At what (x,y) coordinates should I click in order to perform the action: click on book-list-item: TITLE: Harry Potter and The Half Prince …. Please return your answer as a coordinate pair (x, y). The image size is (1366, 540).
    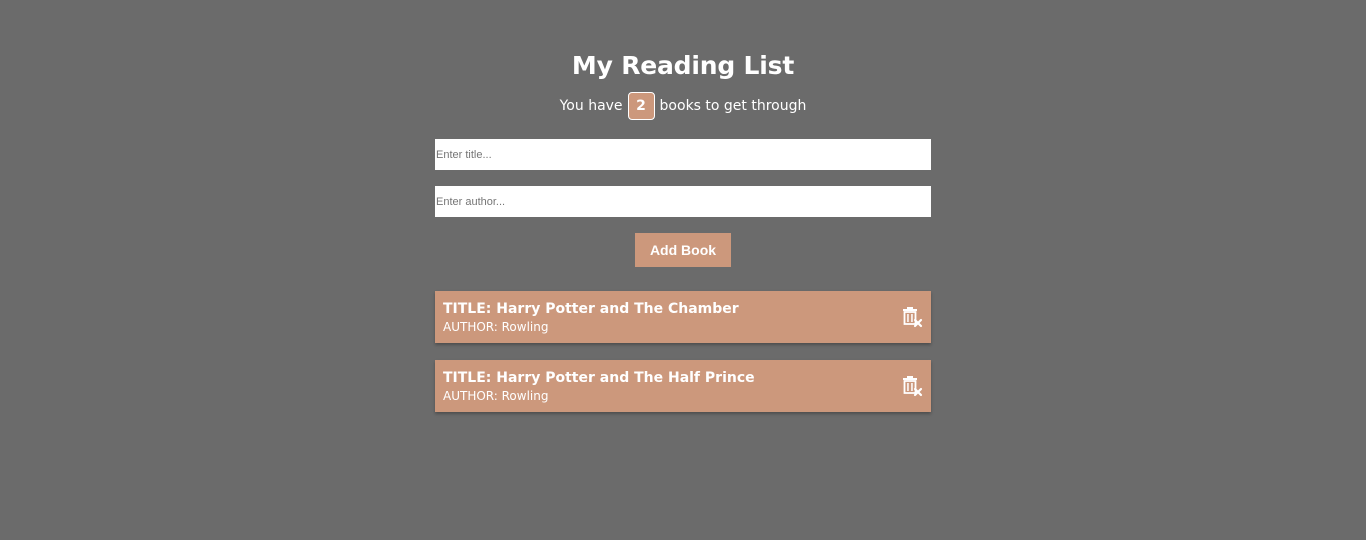
    Looking at the image, I should click on (683, 386).